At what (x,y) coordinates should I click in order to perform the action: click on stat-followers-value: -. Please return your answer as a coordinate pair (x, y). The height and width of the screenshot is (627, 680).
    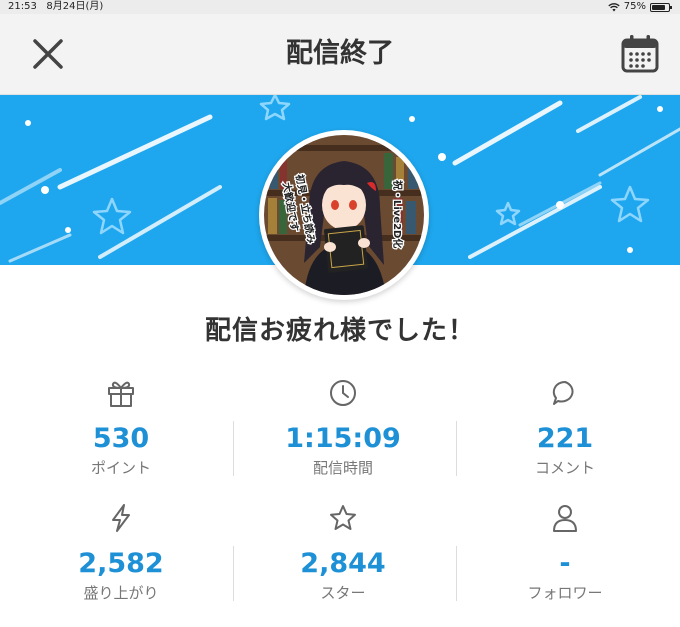
    Looking at the image, I should click on (565, 563).